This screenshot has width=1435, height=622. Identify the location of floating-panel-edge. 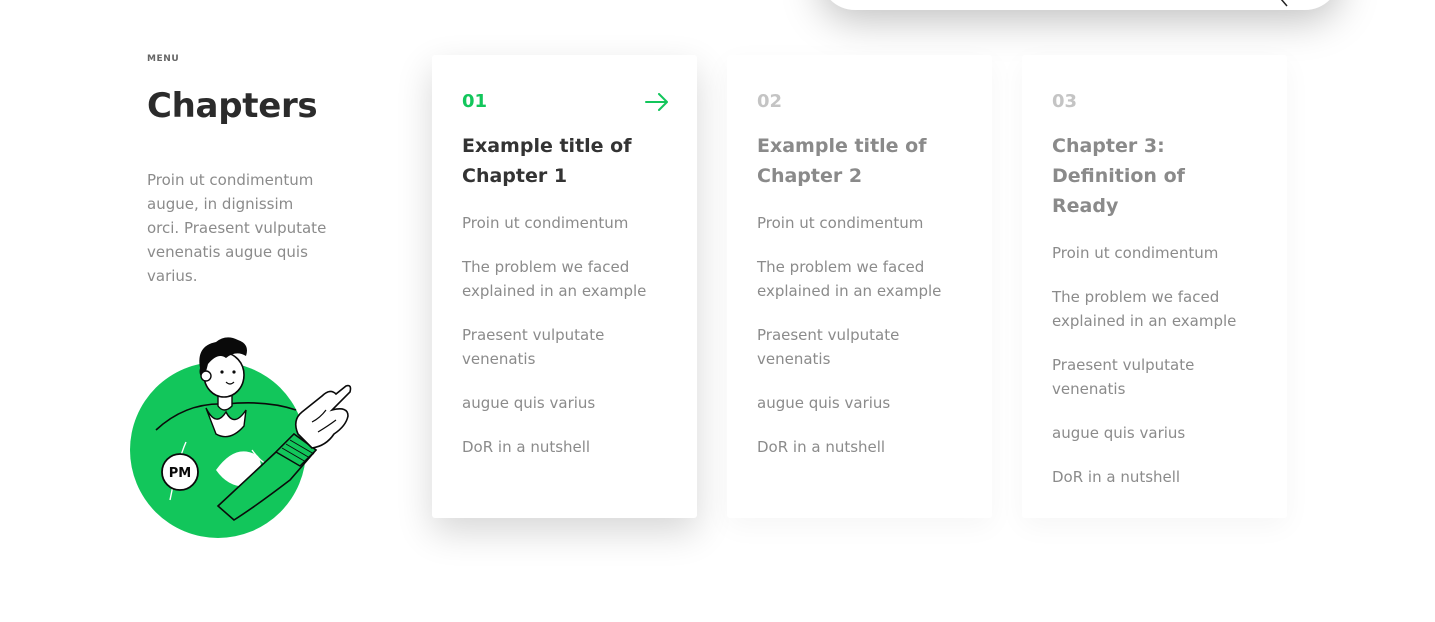
(1080, 5).